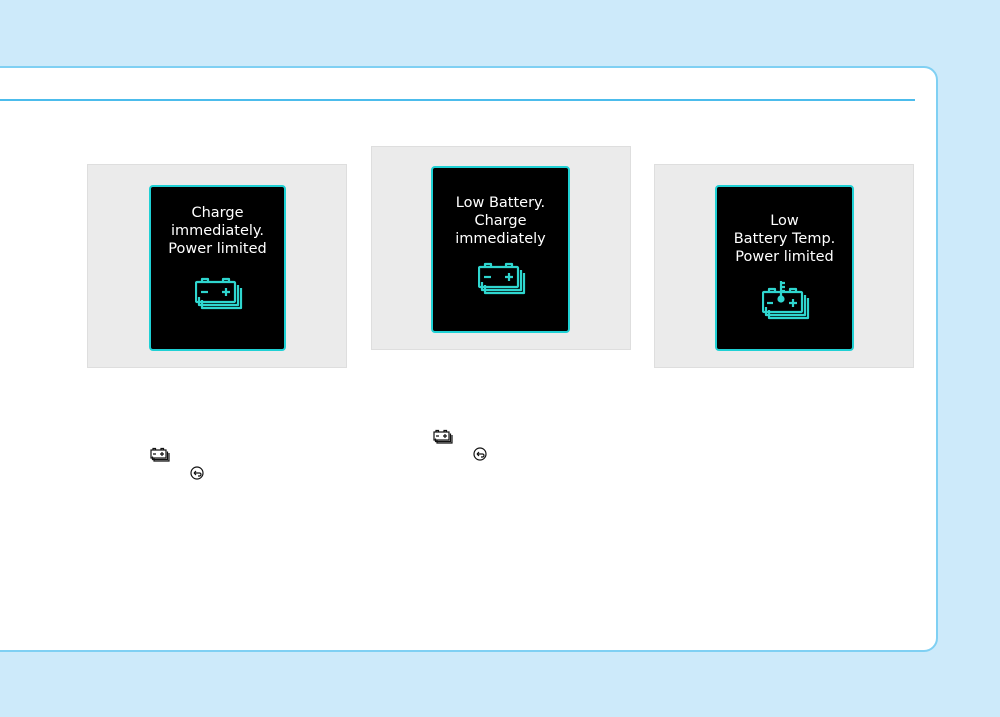 The image size is (1000, 717). What do you see at coordinates (500, 239) in the screenshot?
I see `message-line: immediately` at bounding box center [500, 239].